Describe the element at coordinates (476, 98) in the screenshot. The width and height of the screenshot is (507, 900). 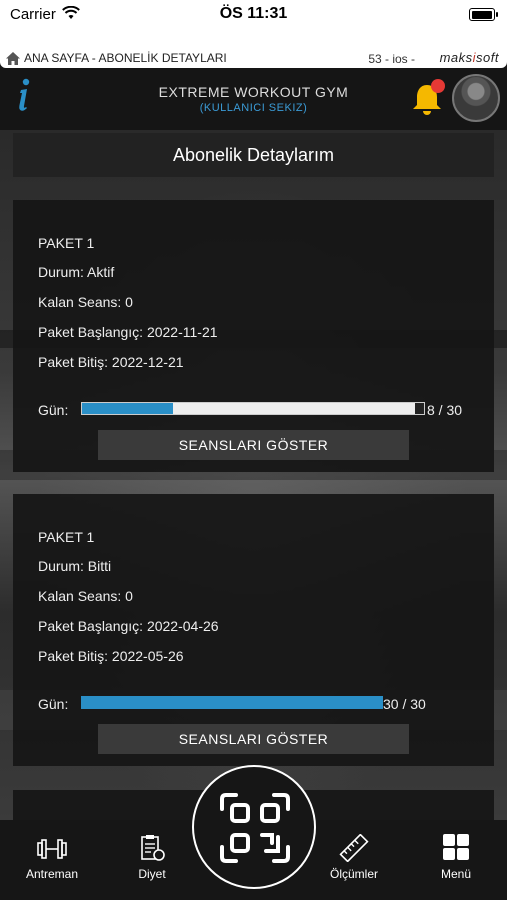
I see `avatar` at that location.